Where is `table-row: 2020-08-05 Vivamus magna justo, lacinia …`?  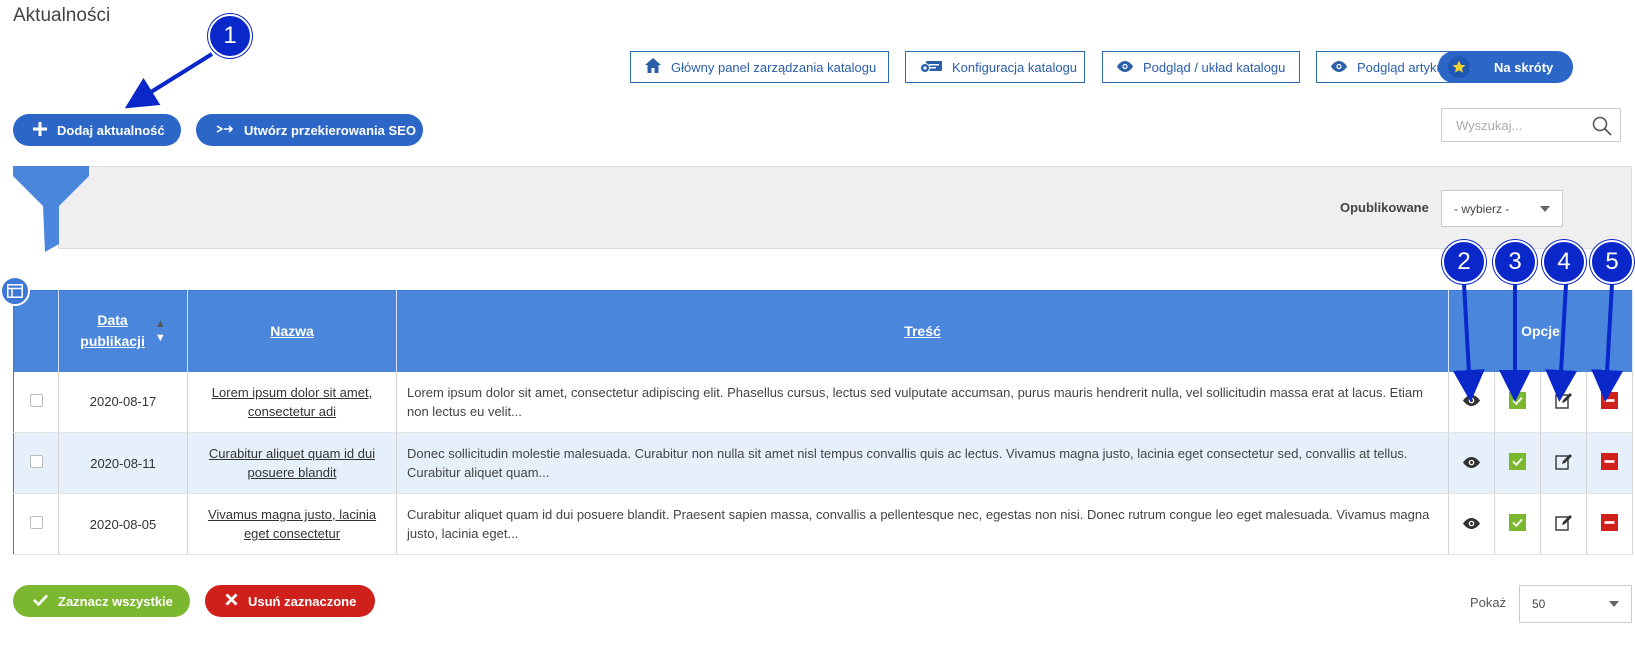 table-row: 2020-08-05 Vivamus magna justo, lacinia … is located at coordinates (823, 524).